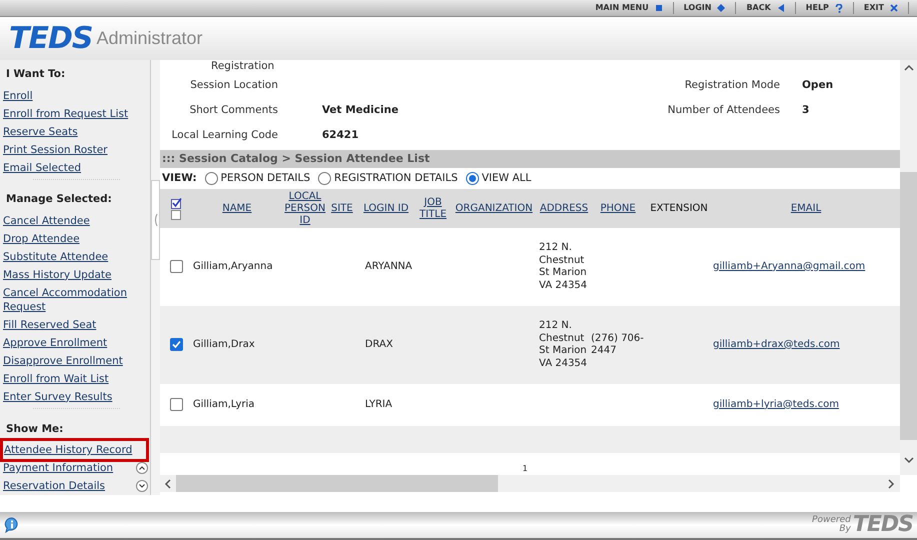  I want to click on field-label: Registration, so click(242, 66).